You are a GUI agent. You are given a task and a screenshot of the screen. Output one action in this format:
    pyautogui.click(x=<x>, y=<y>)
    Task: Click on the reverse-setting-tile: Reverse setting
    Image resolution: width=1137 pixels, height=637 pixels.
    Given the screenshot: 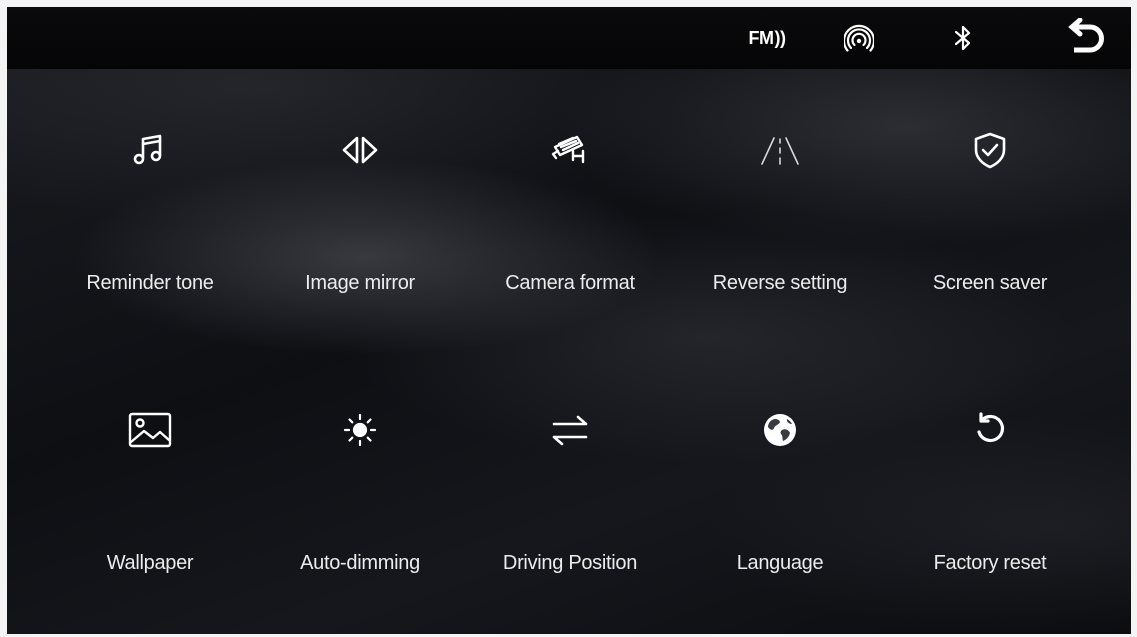 What is the action you would take?
    pyautogui.click(x=780, y=217)
    